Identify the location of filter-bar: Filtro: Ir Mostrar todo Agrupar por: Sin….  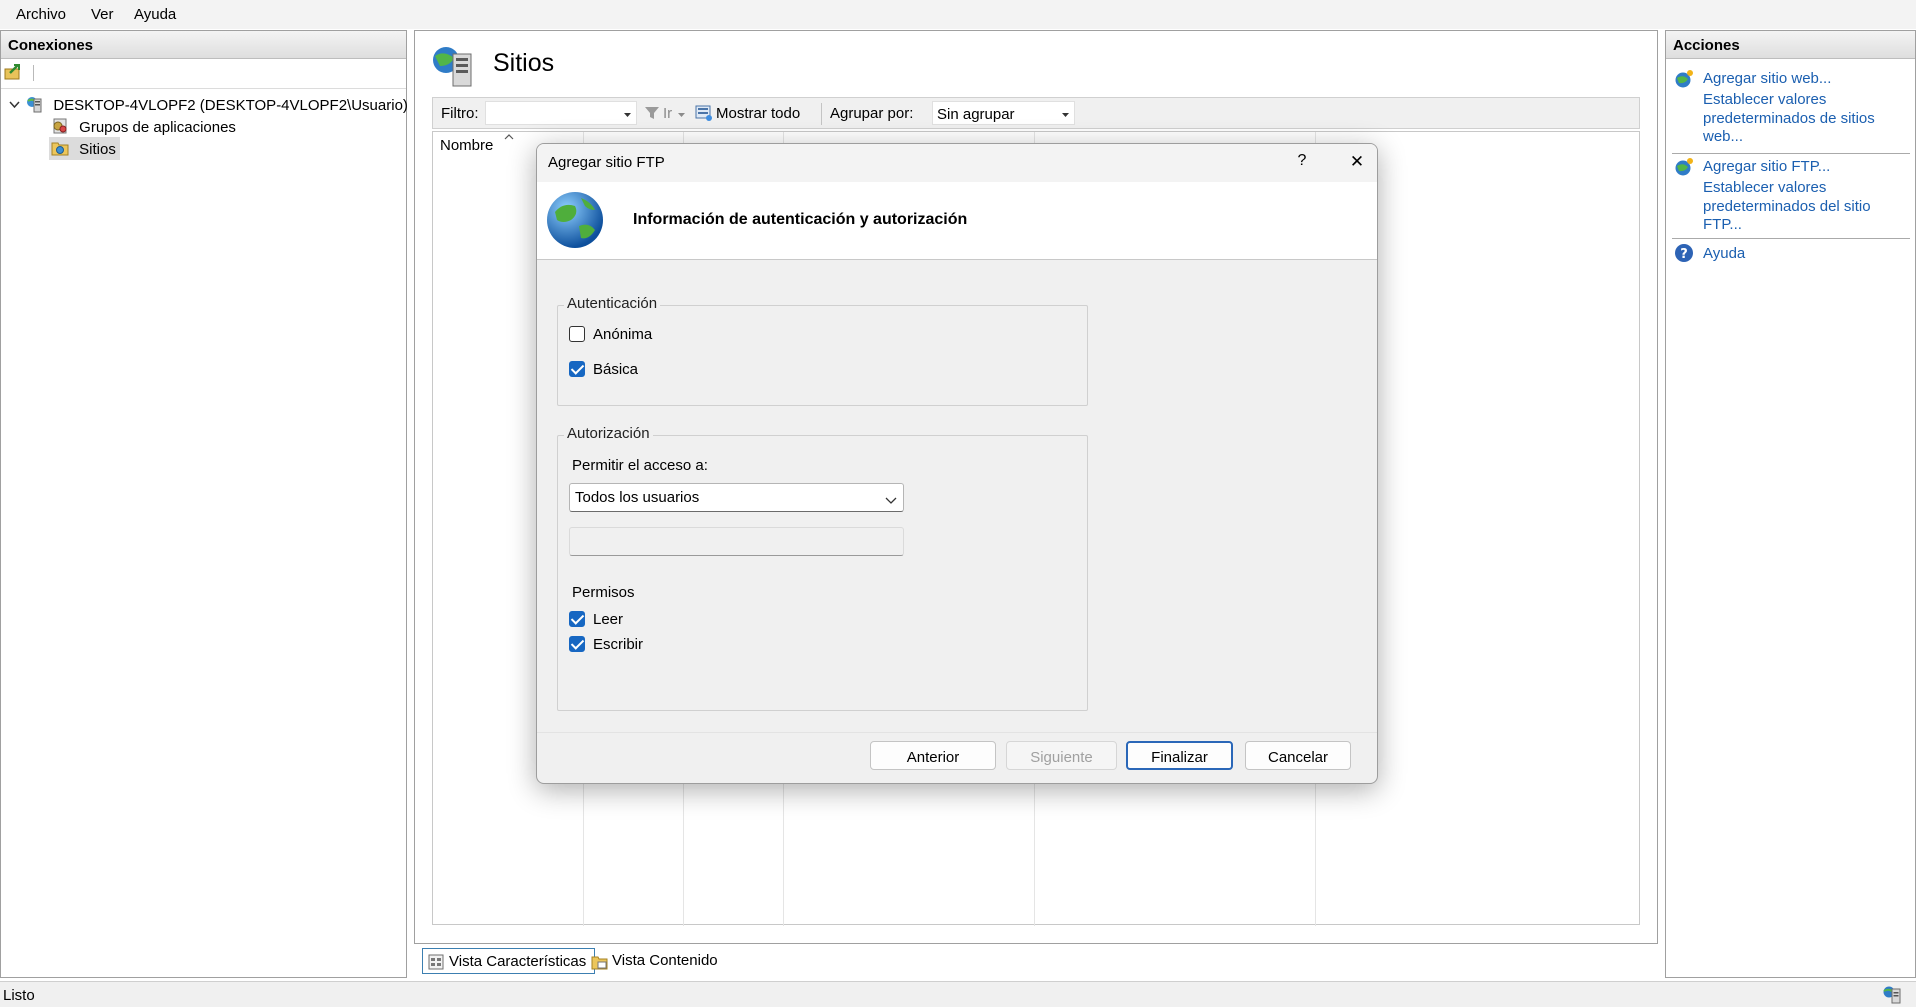
(1036, 113).